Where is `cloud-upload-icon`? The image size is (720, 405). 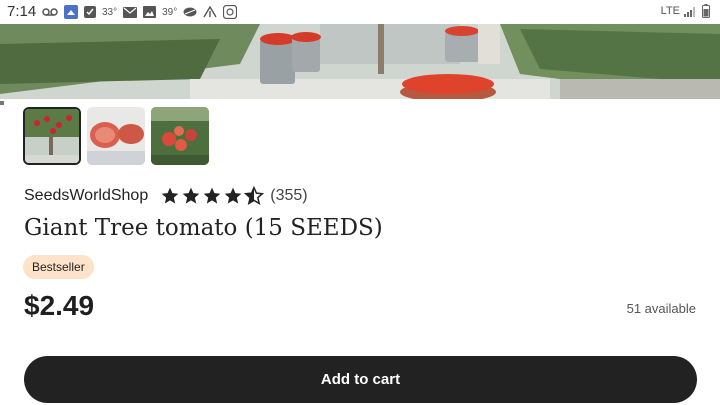 cloud-upload-icon is located at coordinates (71, 12).